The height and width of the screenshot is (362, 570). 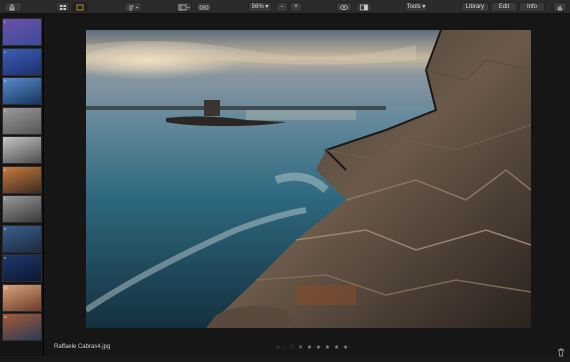 What do you see at coordinates (22, 327) in the screenshot?
I see `thumbnail-item: 11` at bounding box center [22, 327].